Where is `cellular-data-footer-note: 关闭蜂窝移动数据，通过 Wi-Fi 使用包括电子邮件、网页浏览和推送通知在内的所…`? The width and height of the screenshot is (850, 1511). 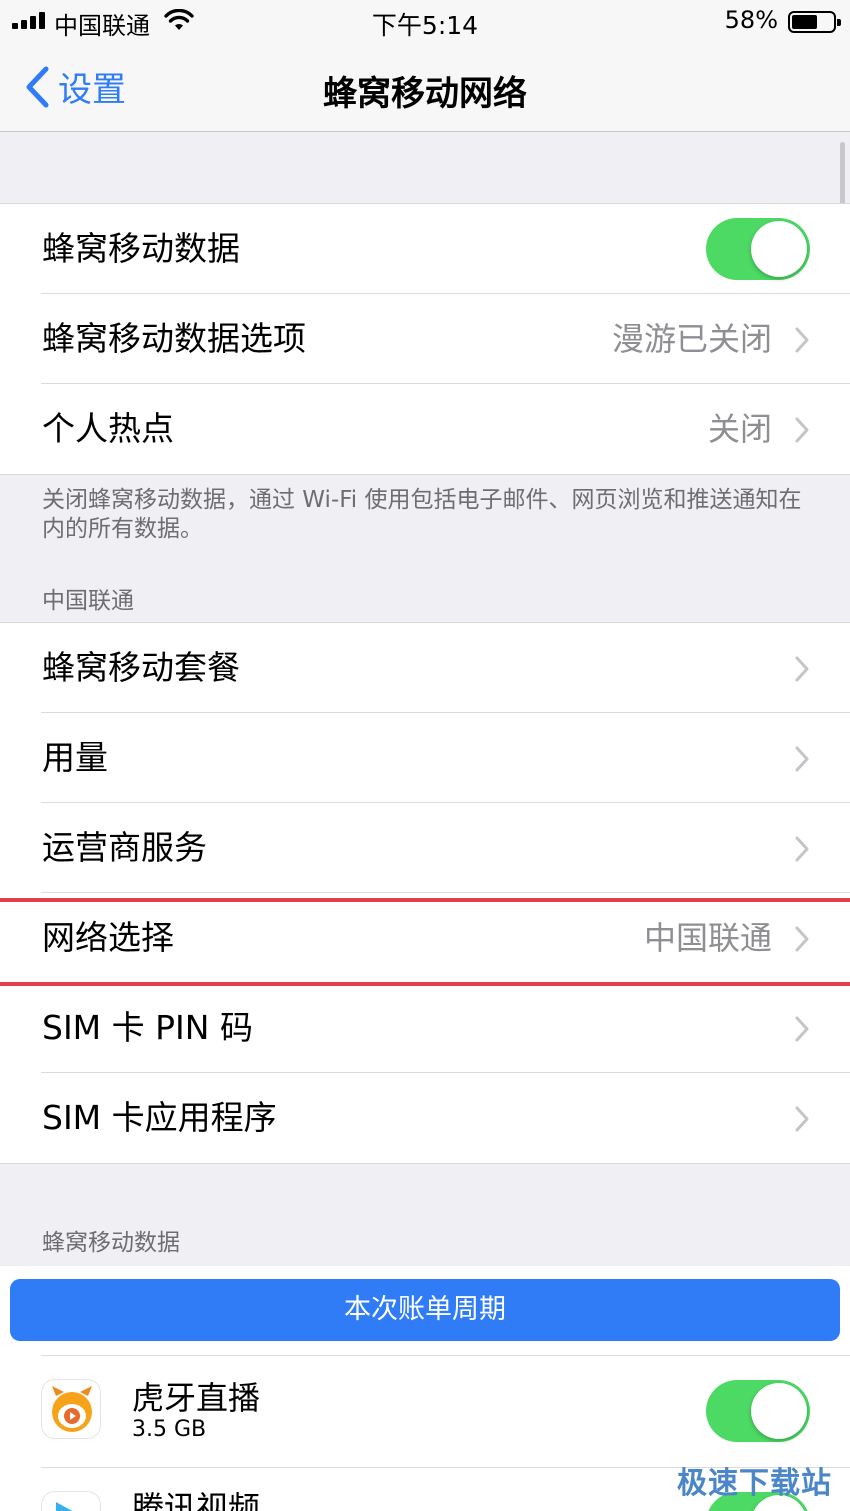
cellular-data-footer-note: 关闭蜂窝移动数据，通过 Wi-Fi 使用包括电子邮件、网页浏览和推送通知在内的所… is located at coordinates (422, 514).